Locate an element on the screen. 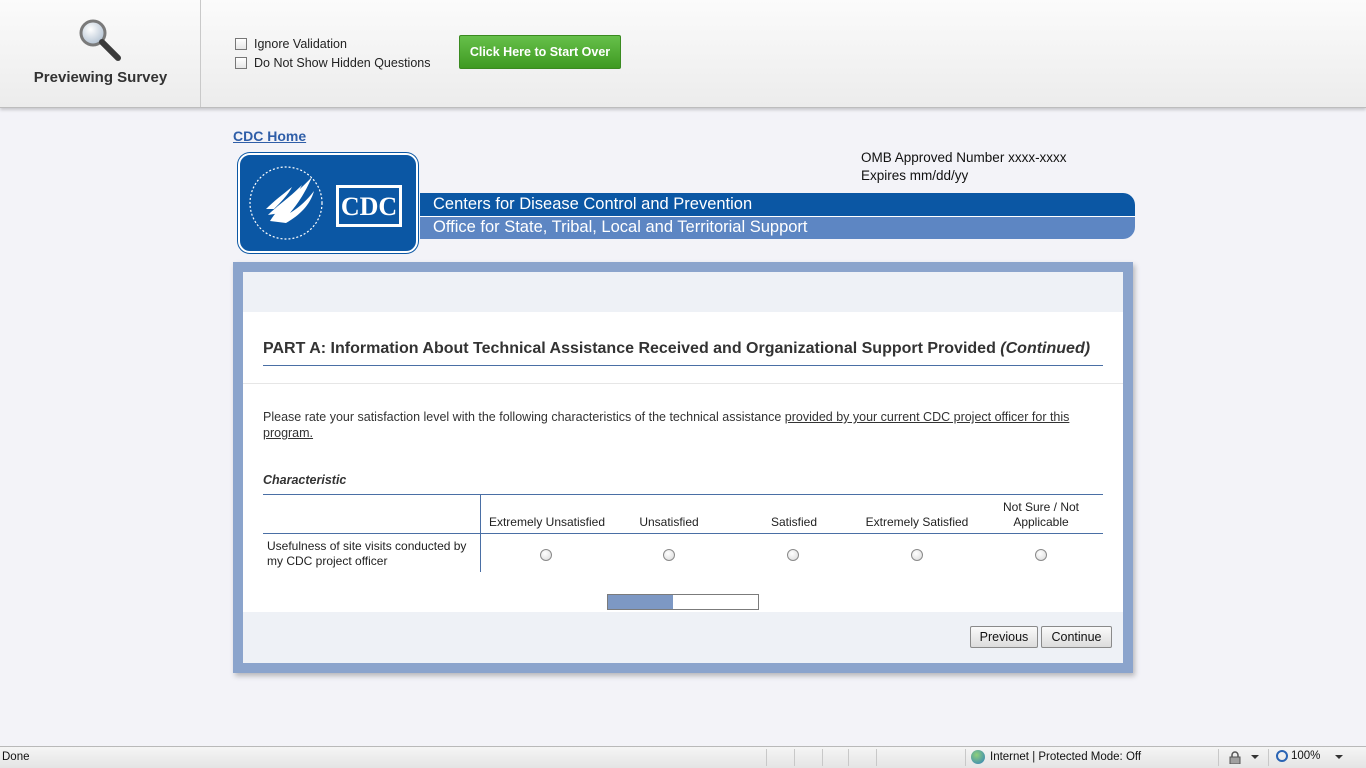 This screenshot has height=768, width=1366. previous-button: Previous is located at coordinates (1004, 637).